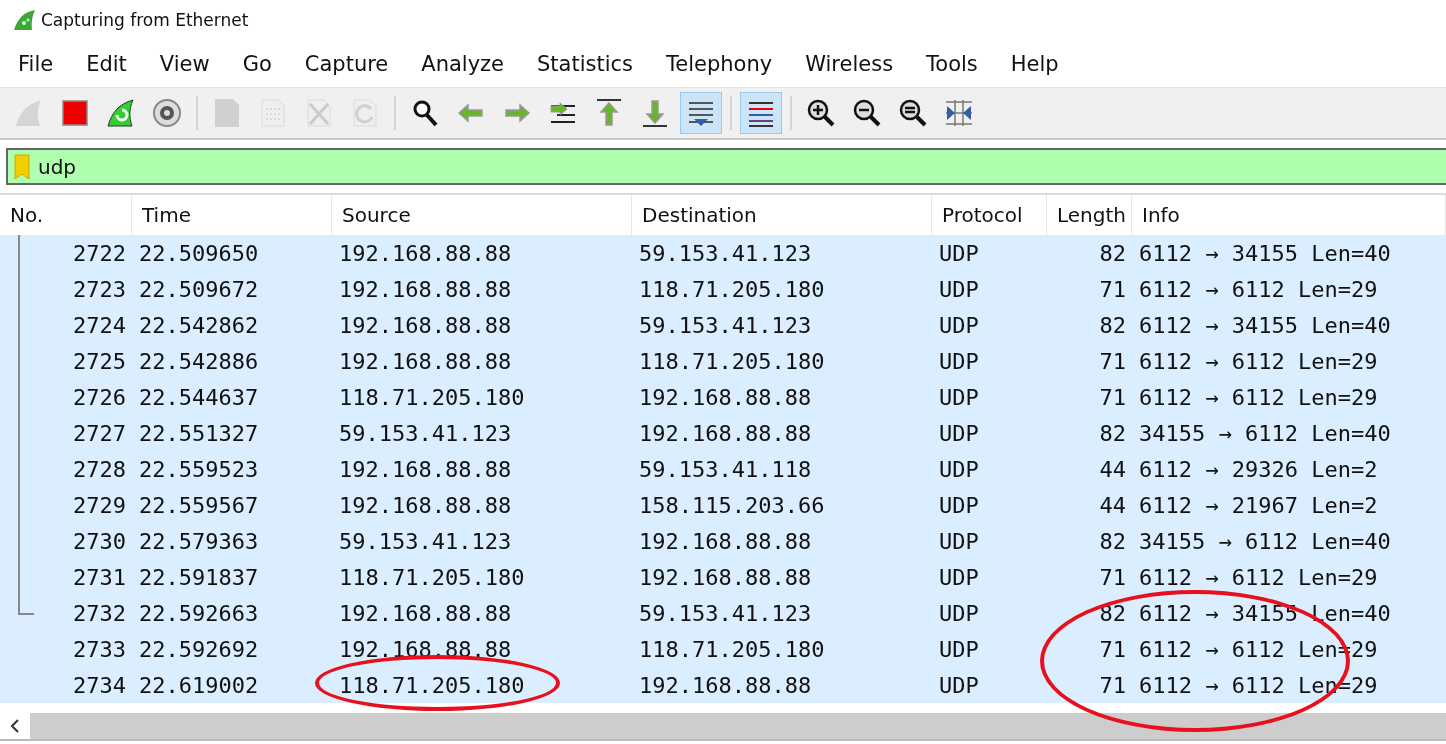  Describe the element at coordinates (99, 469) in the screenshot. I see `table-cell: 2728` at that location.